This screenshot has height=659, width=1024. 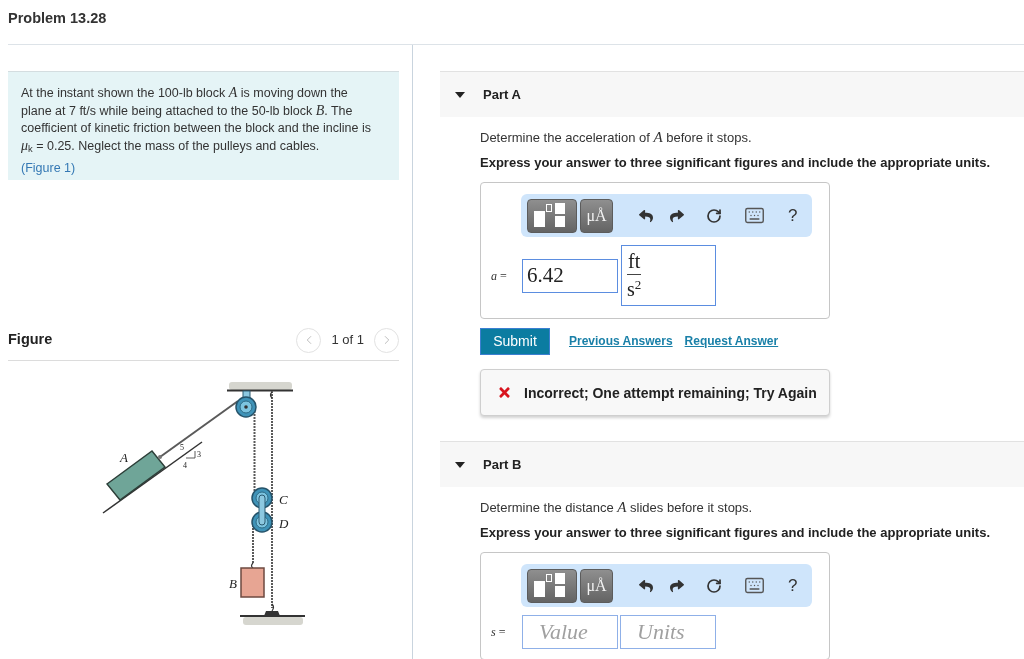 I want to click on diagram-label: C, so click(x=283, y=499).